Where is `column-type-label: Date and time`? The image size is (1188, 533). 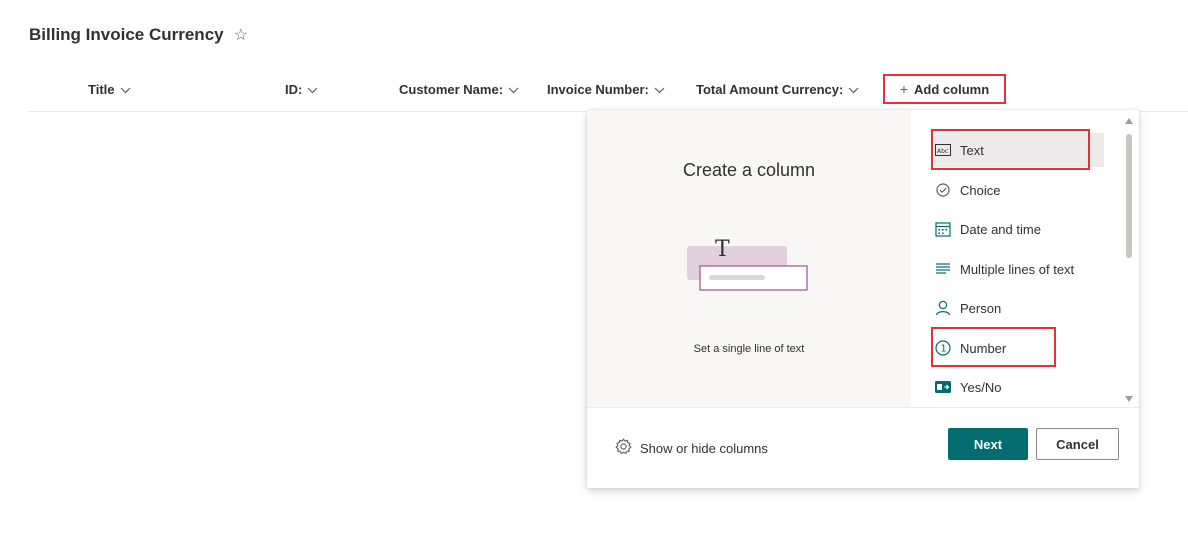
column-type-label: Date and time is located at coordinates (1000, 229).